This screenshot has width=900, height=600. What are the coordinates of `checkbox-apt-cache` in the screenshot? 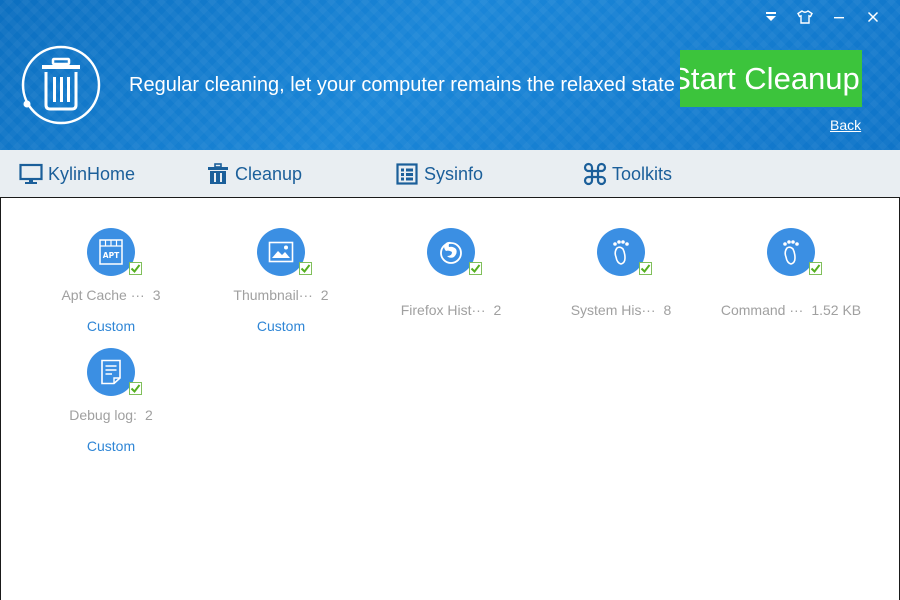 It's located at (135, 268).